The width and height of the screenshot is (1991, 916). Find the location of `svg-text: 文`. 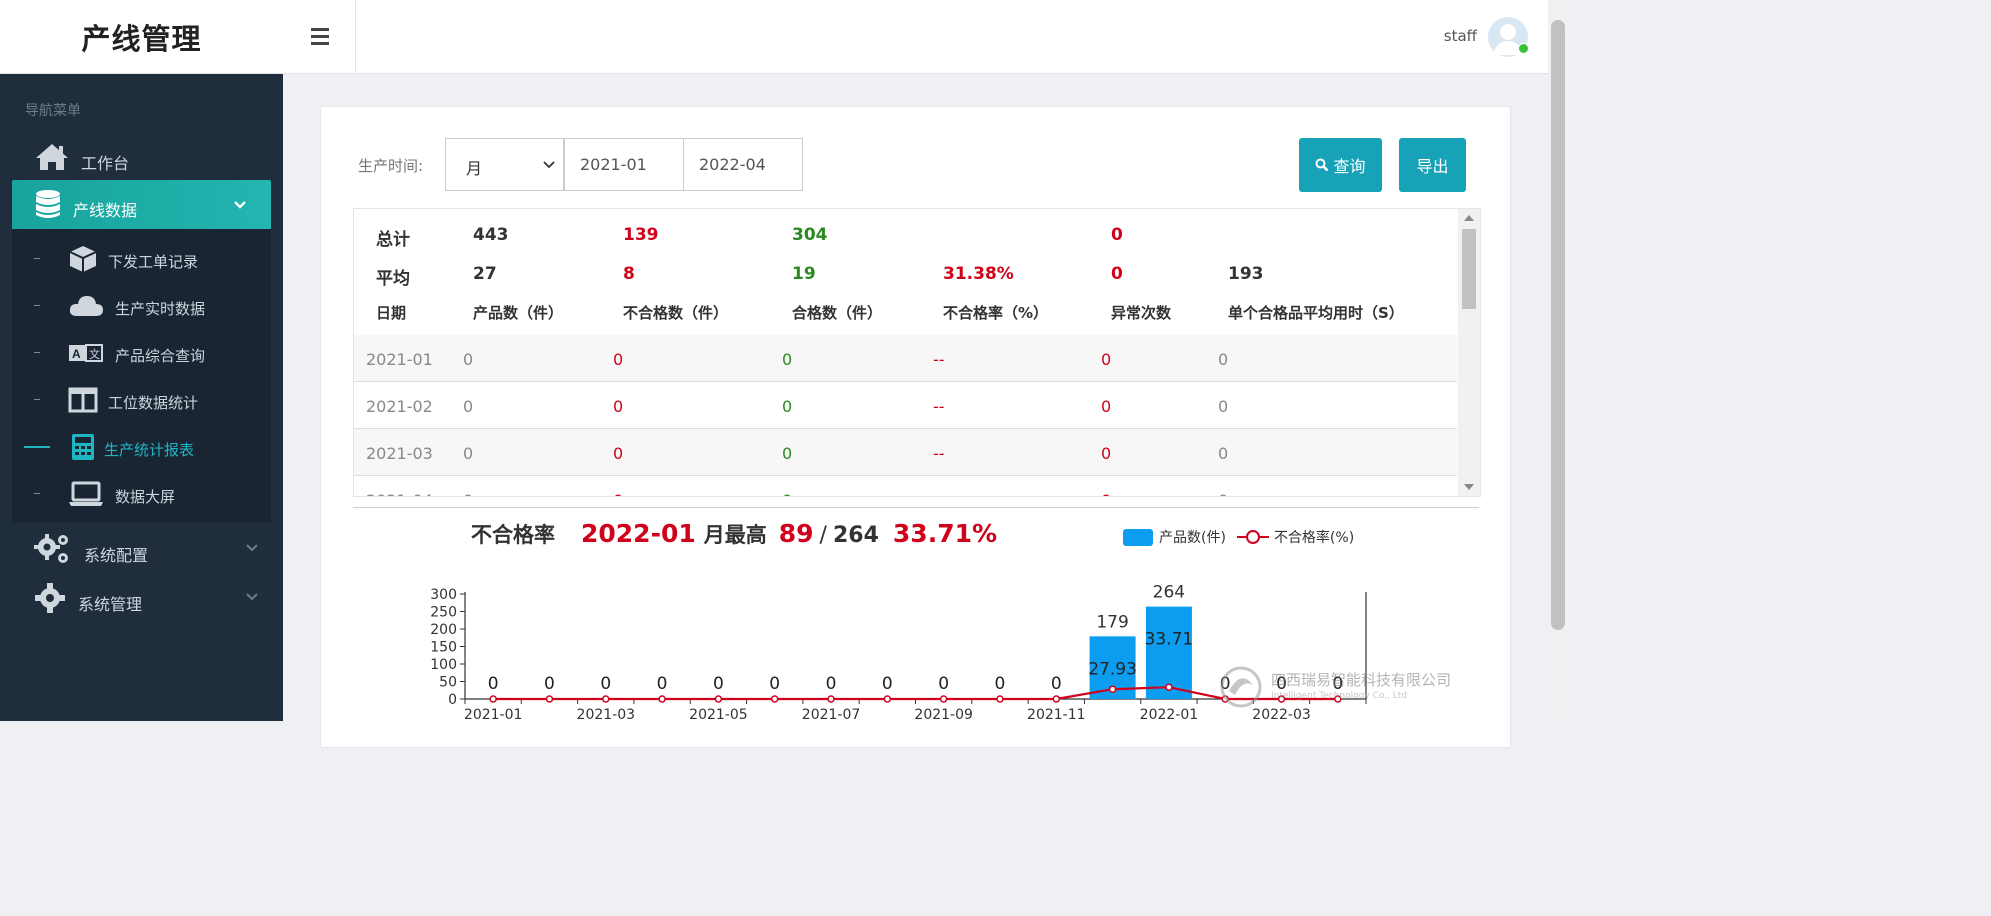

svg-text: 文 is located at coordinates (94, 354).